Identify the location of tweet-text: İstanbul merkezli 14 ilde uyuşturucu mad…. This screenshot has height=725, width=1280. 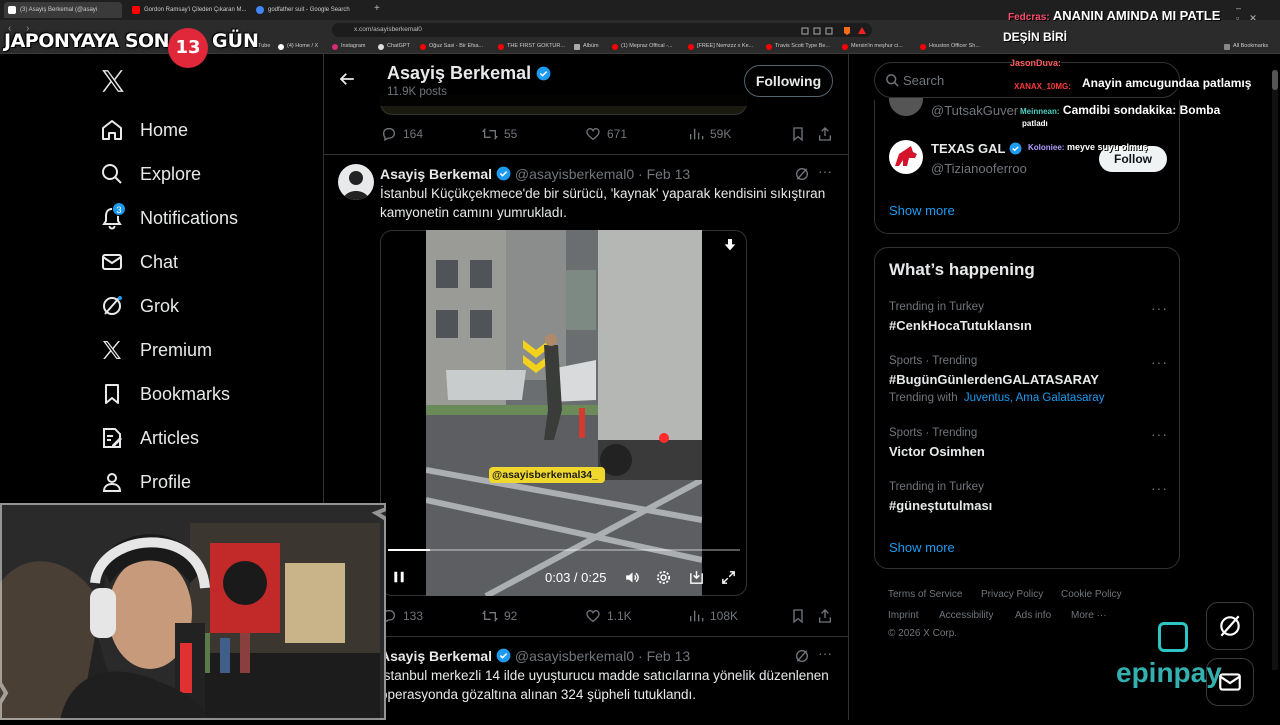
(604, 685).